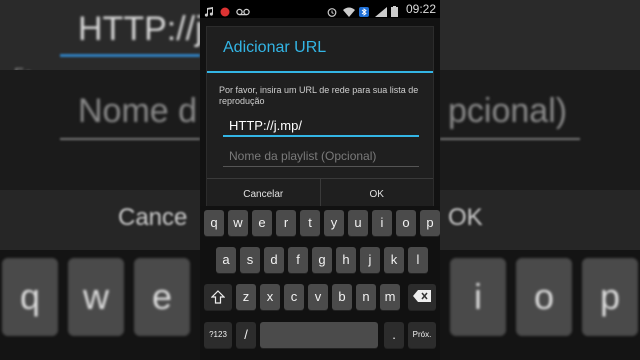 This screenshot has height=360, width=640. I want to click on status-bar: 09:22, so click(320, 9).